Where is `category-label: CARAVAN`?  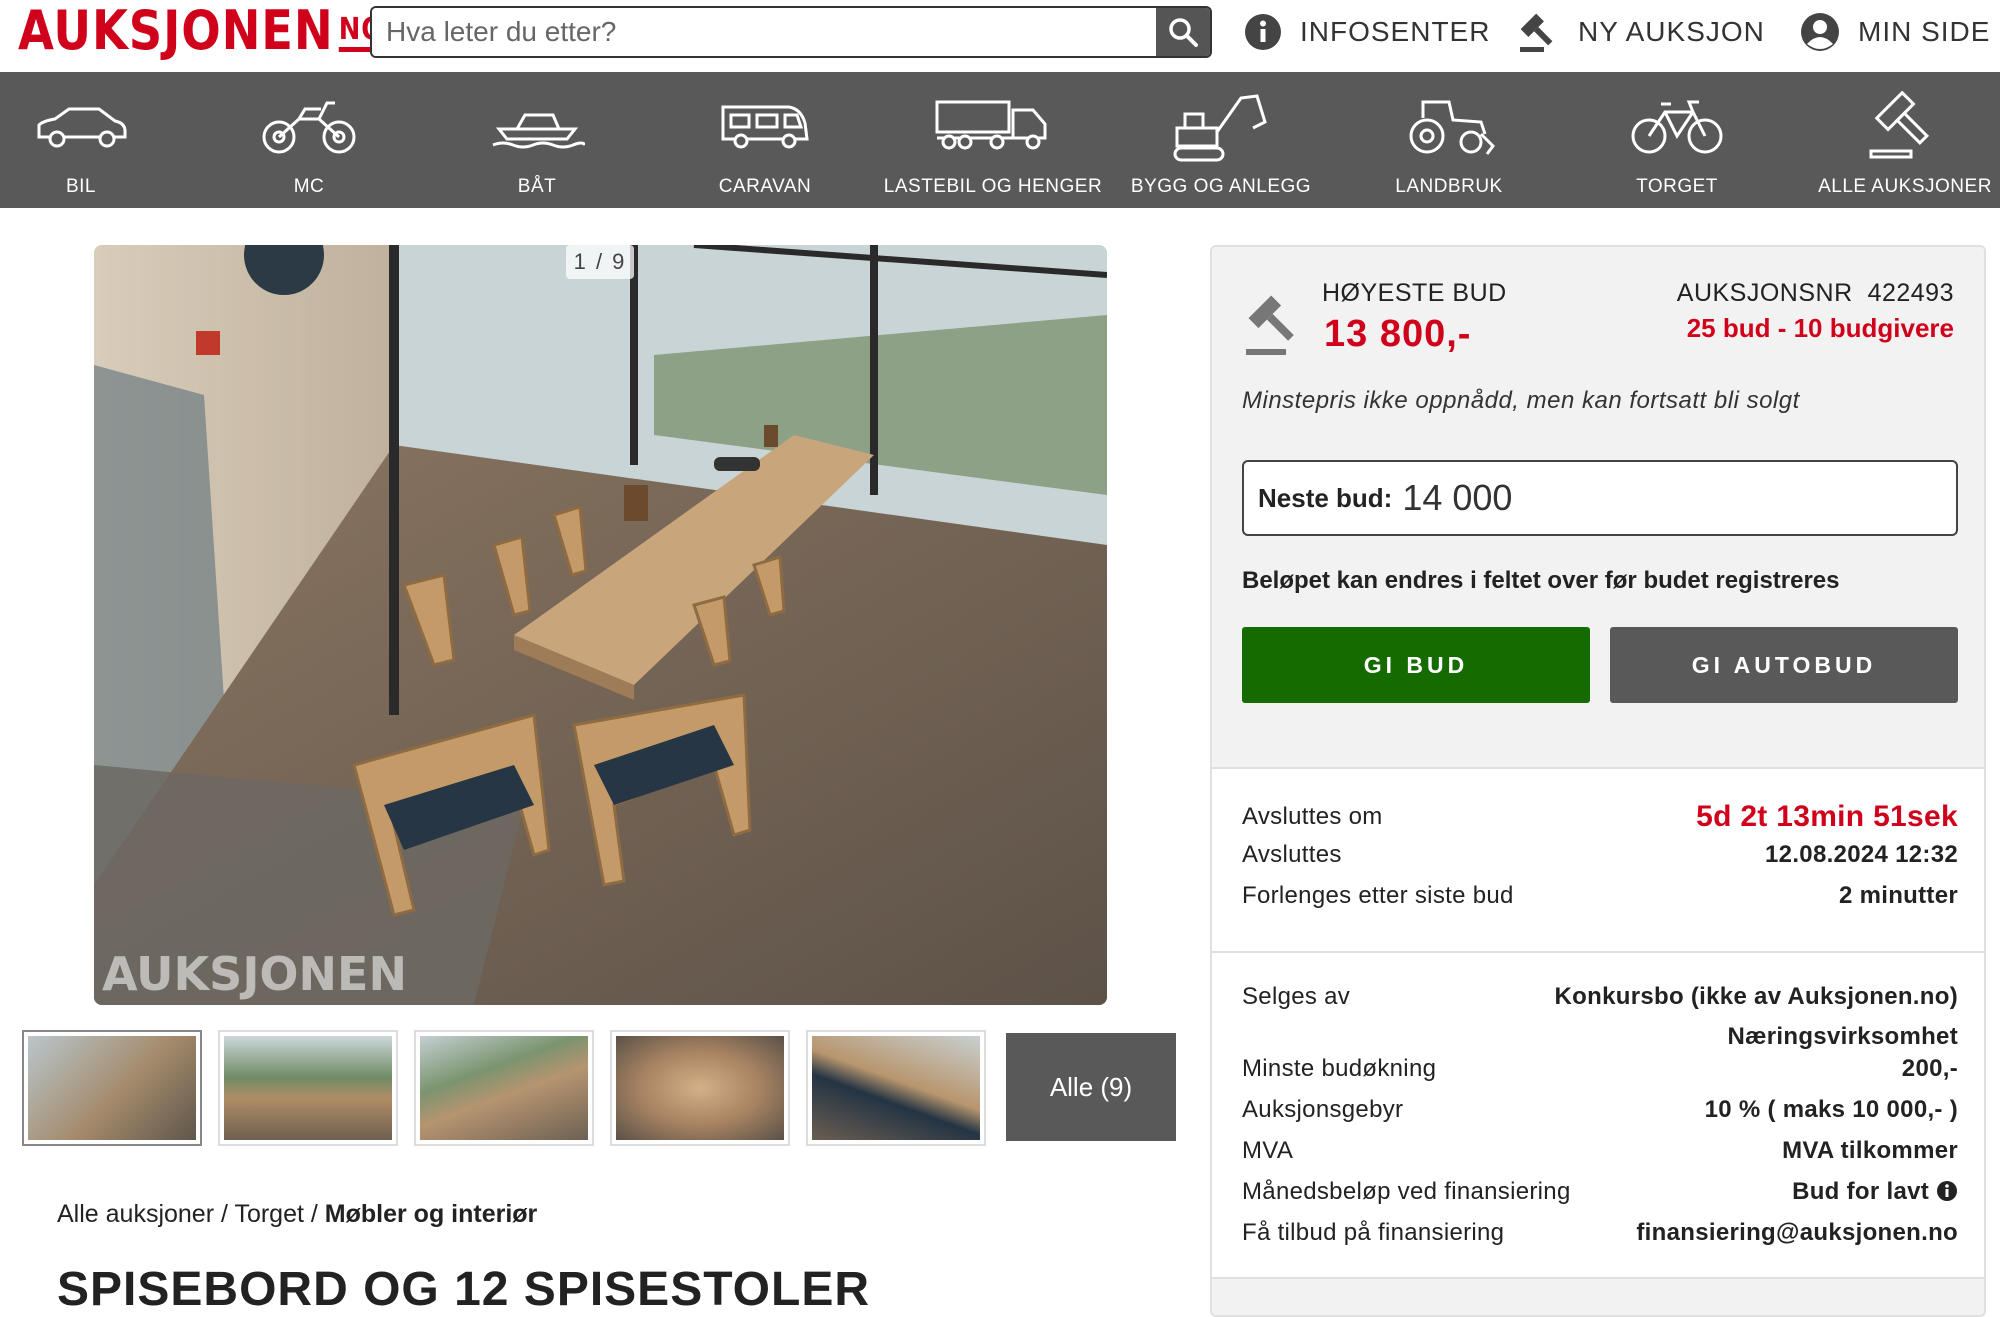 category-label: CARAVAN is located at coordinates (765, 186).